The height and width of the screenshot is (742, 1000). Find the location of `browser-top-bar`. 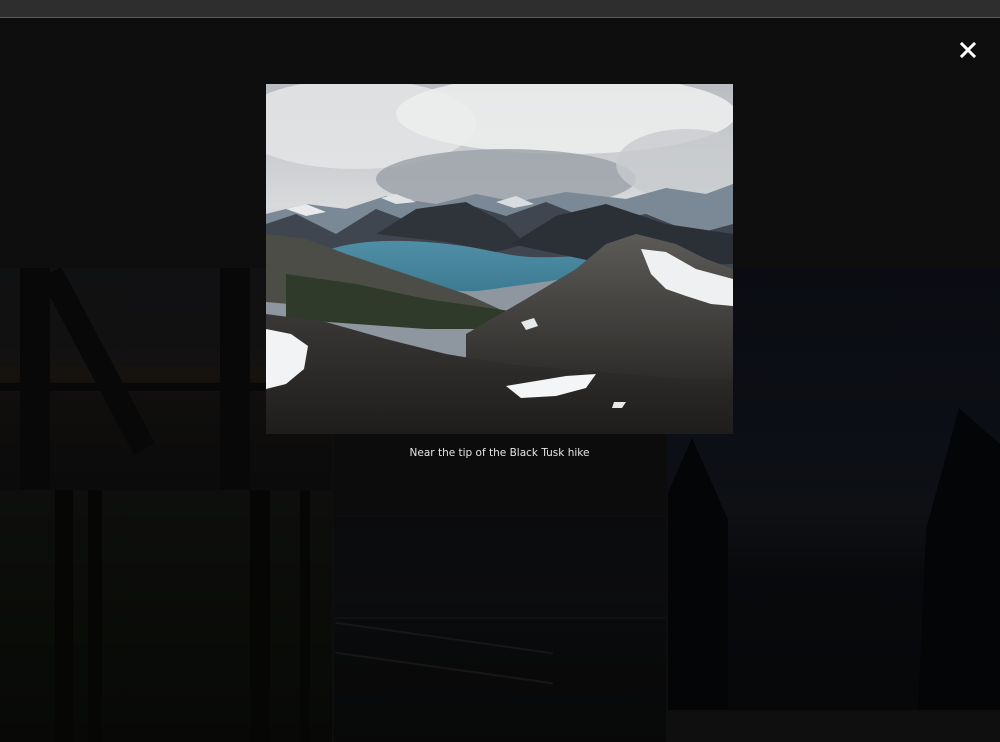

browser-top-bar is located at coordinates (500, 9).